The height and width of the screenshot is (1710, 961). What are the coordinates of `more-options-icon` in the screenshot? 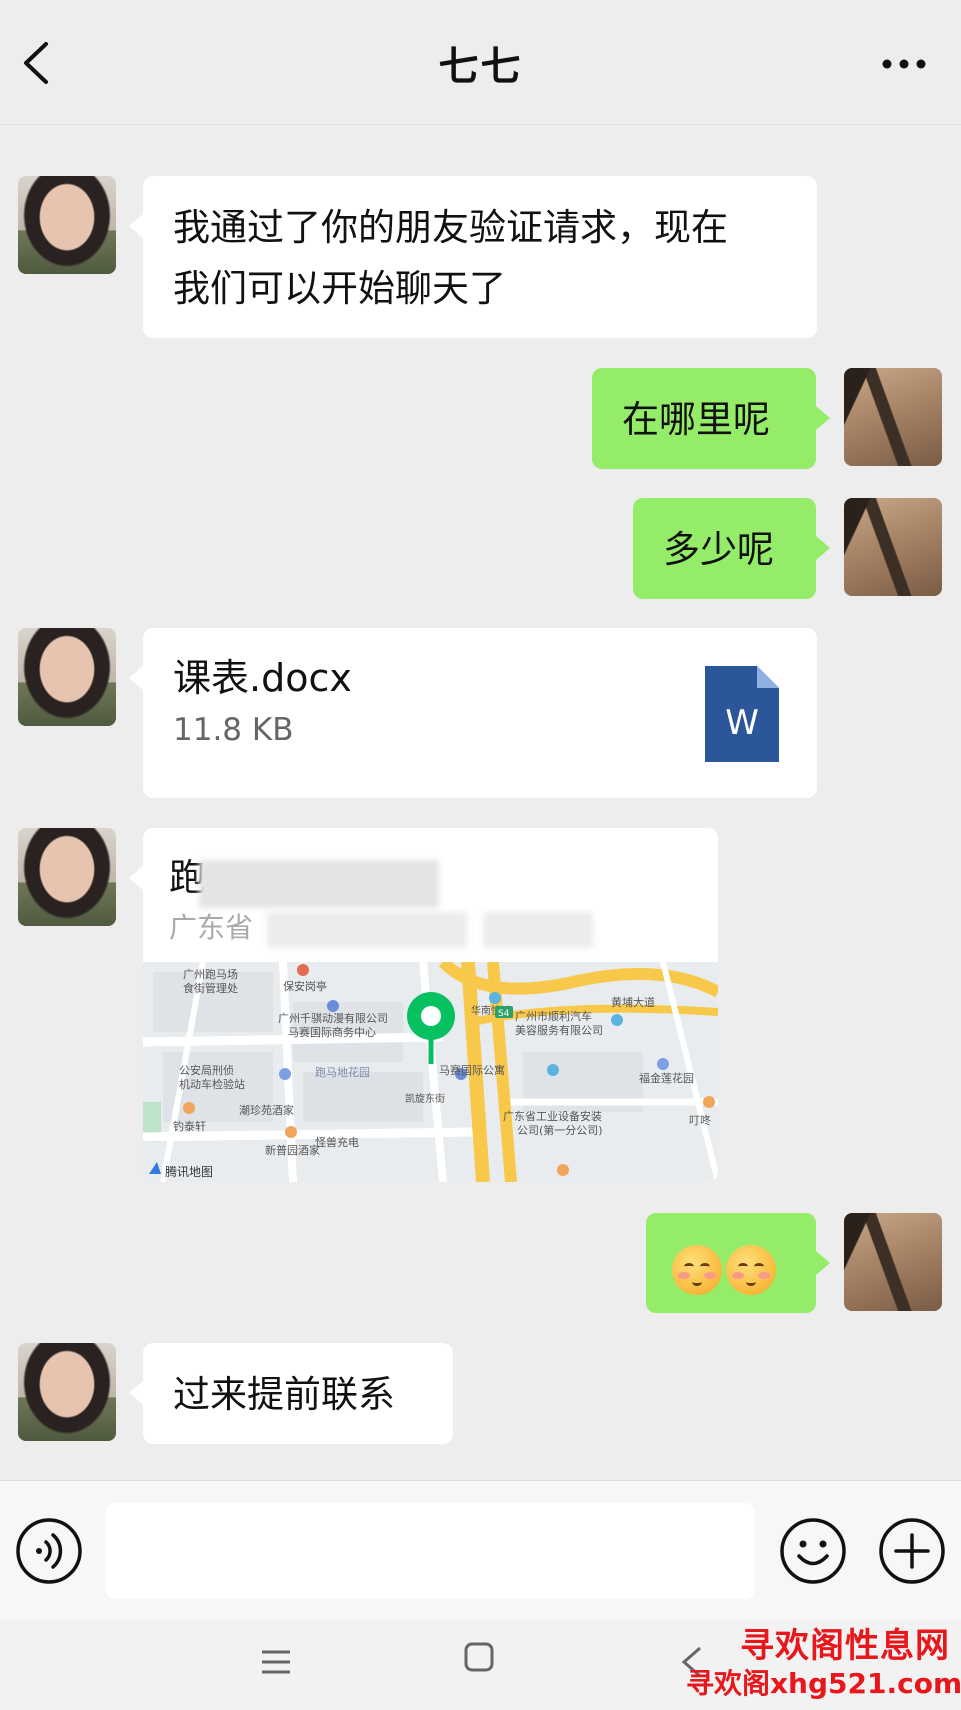 It's located at (904, 64).